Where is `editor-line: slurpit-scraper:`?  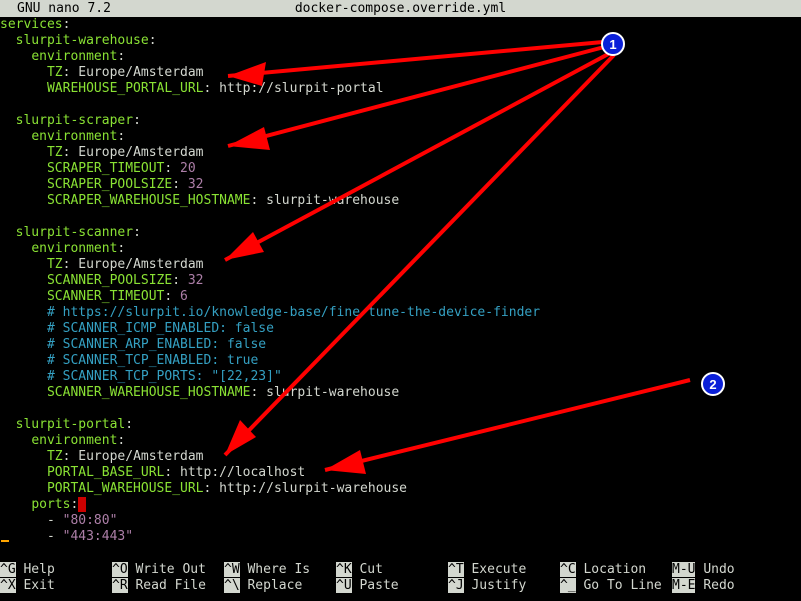 editor-line: slurpit-scraper: is located at coordinates (78, 120).